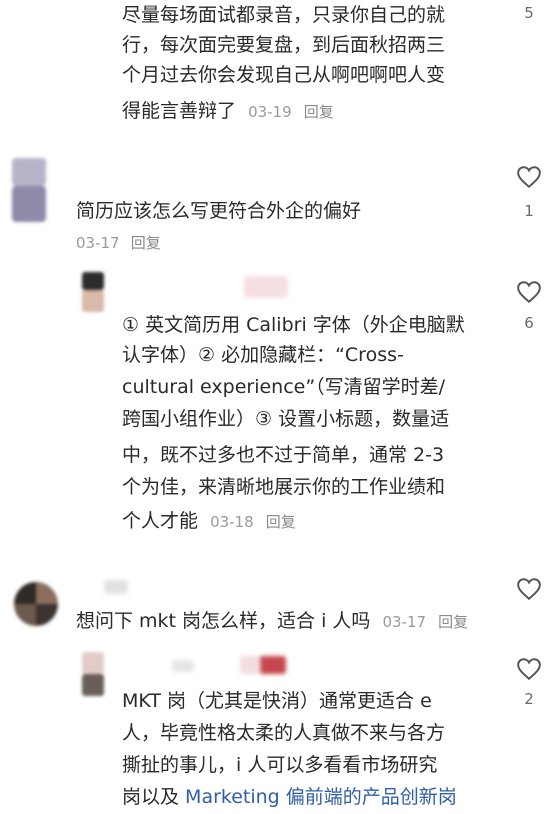 This screenshot has height=814, width=554. What do you see at coordinates (319, 112) in the screenshot?
I see `comment-1-reply-button: 回复` at bounding box center [319, 112].